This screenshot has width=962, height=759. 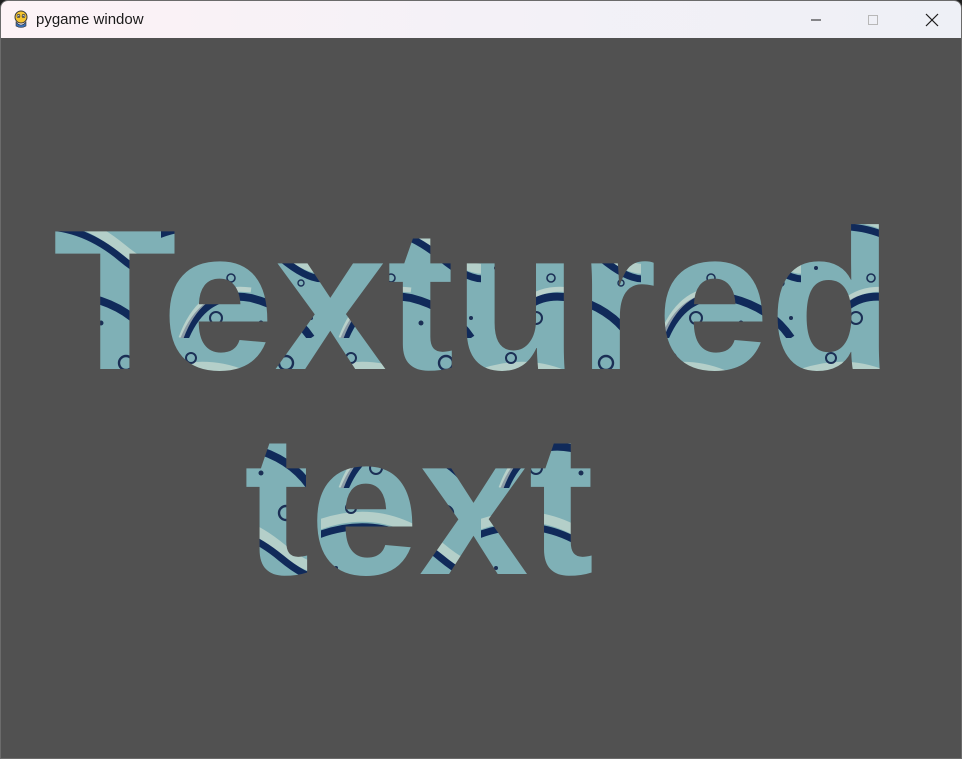 I want to click on minimize-icon, so click(x=816, y=19).